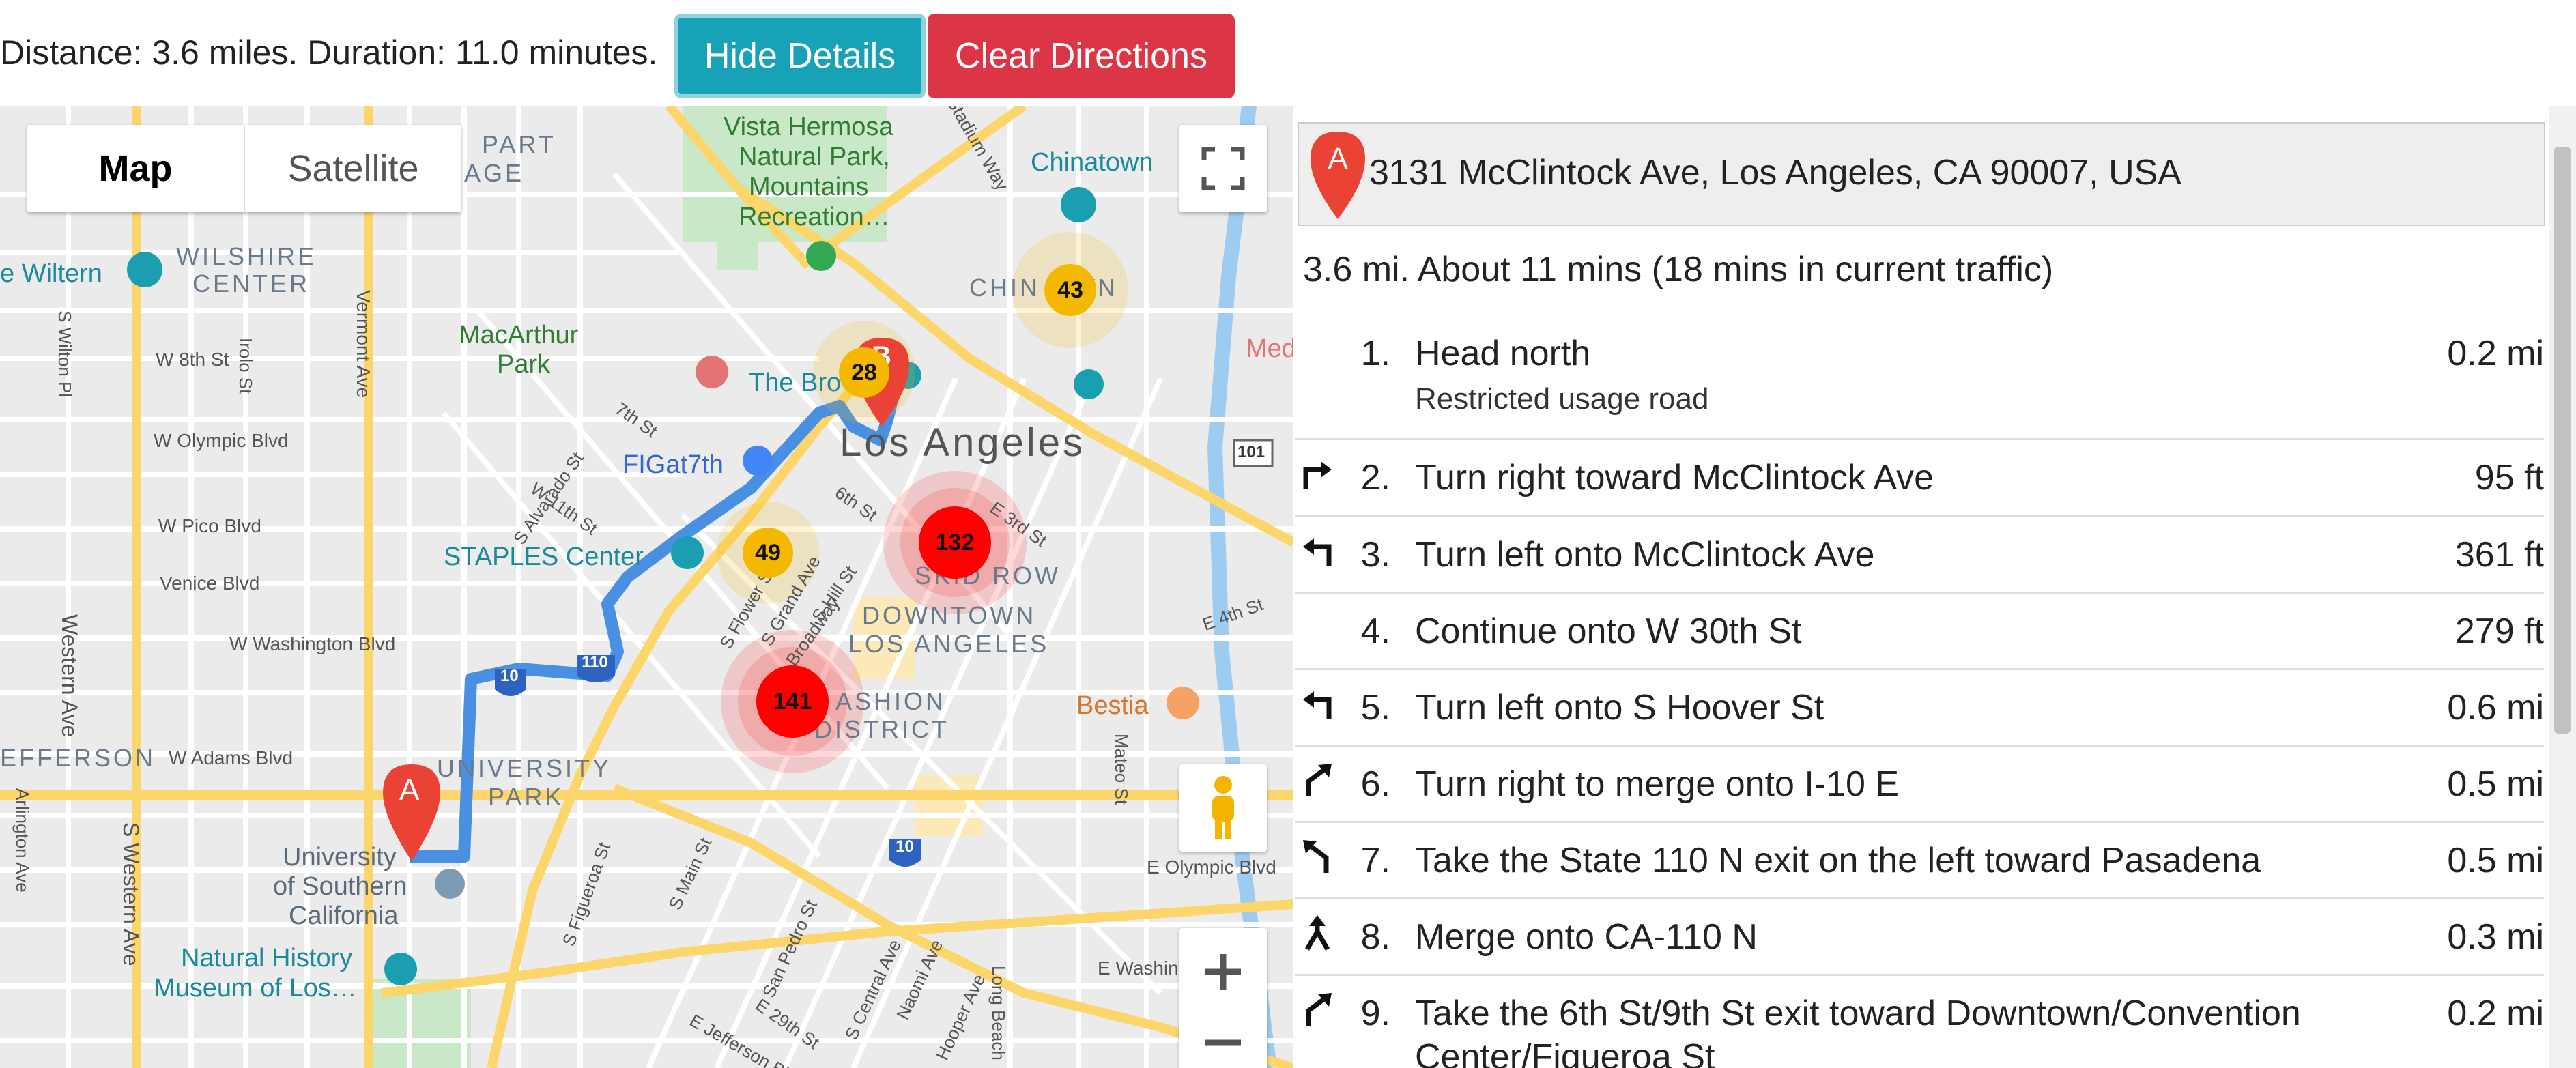 The width and height of the screenshot is (2576, 1068). What do you see at coordinates (519, 335) in the screenshot?
I see `map-label: MacArthur` at bounding box center [519, 335].